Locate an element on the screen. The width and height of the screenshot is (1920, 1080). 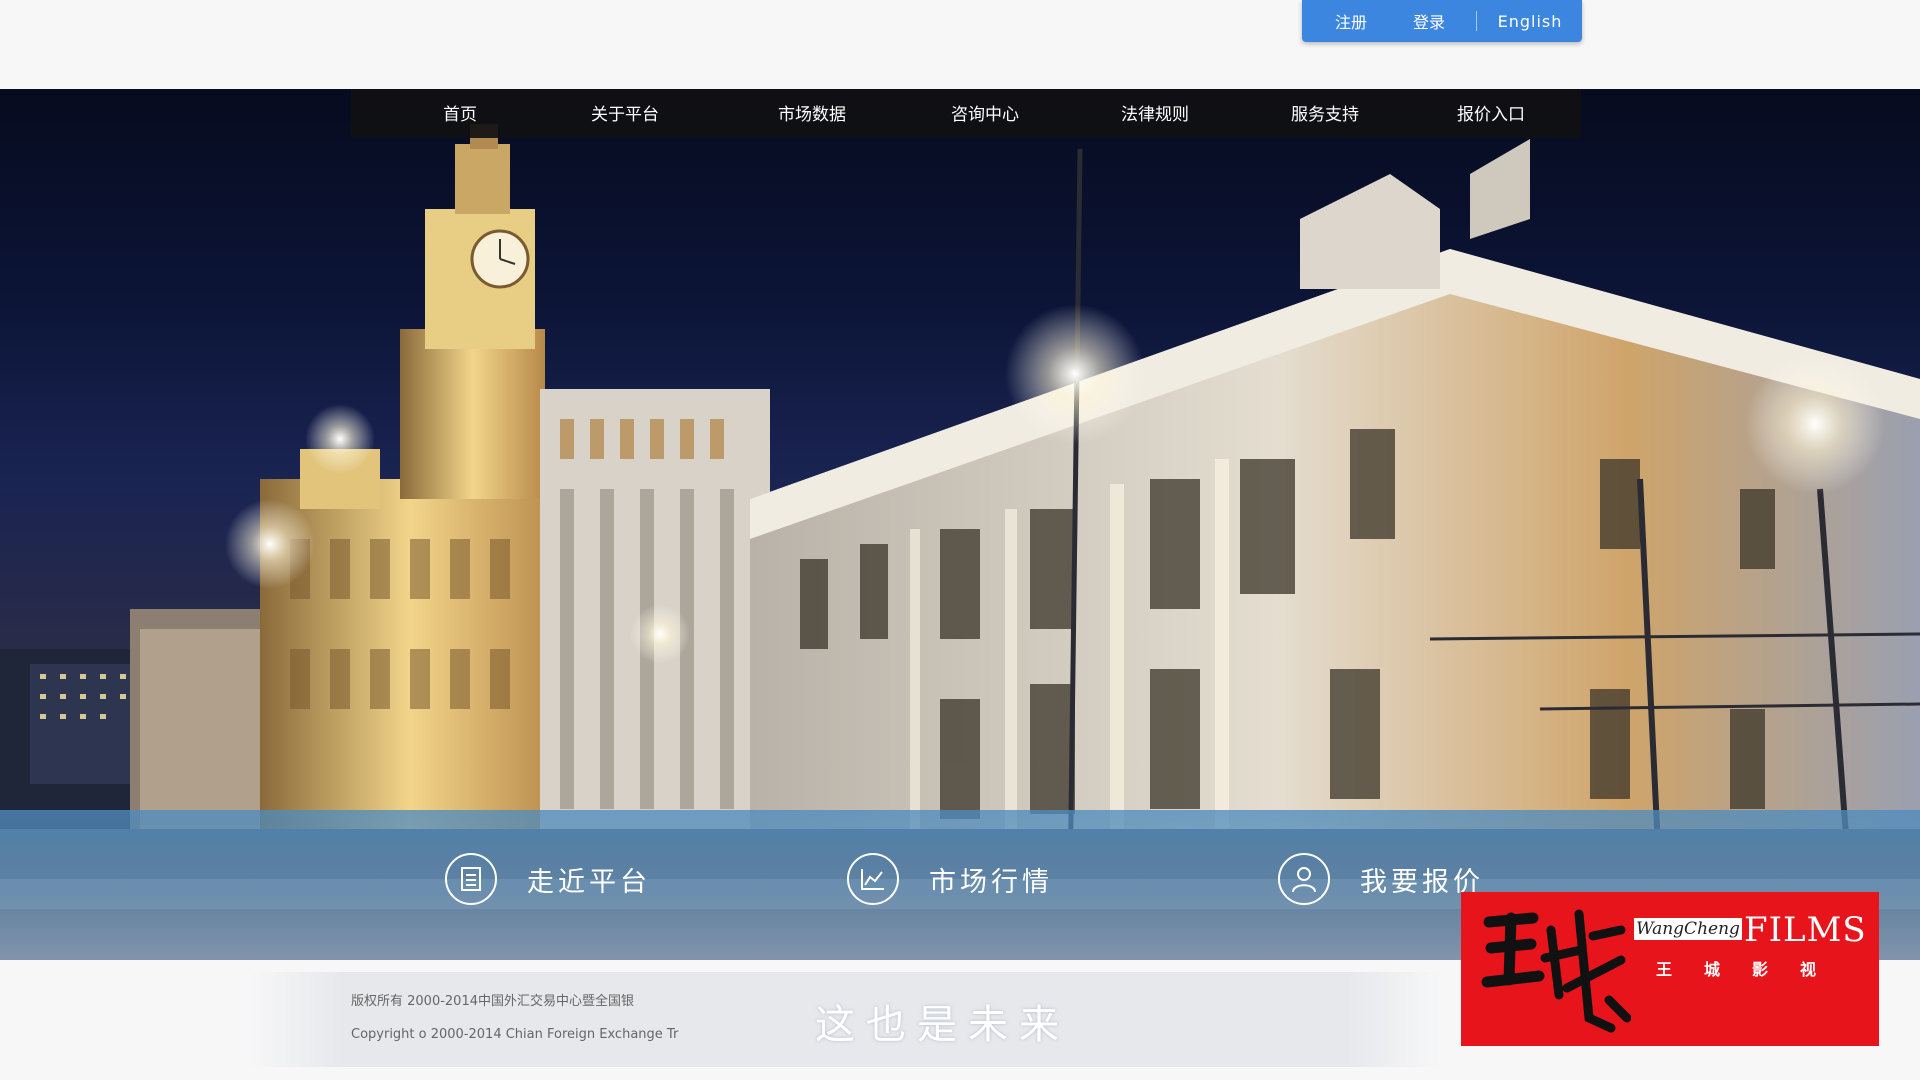
slogan-caption: 这也是未来 is located at coordinates (942, 1025).